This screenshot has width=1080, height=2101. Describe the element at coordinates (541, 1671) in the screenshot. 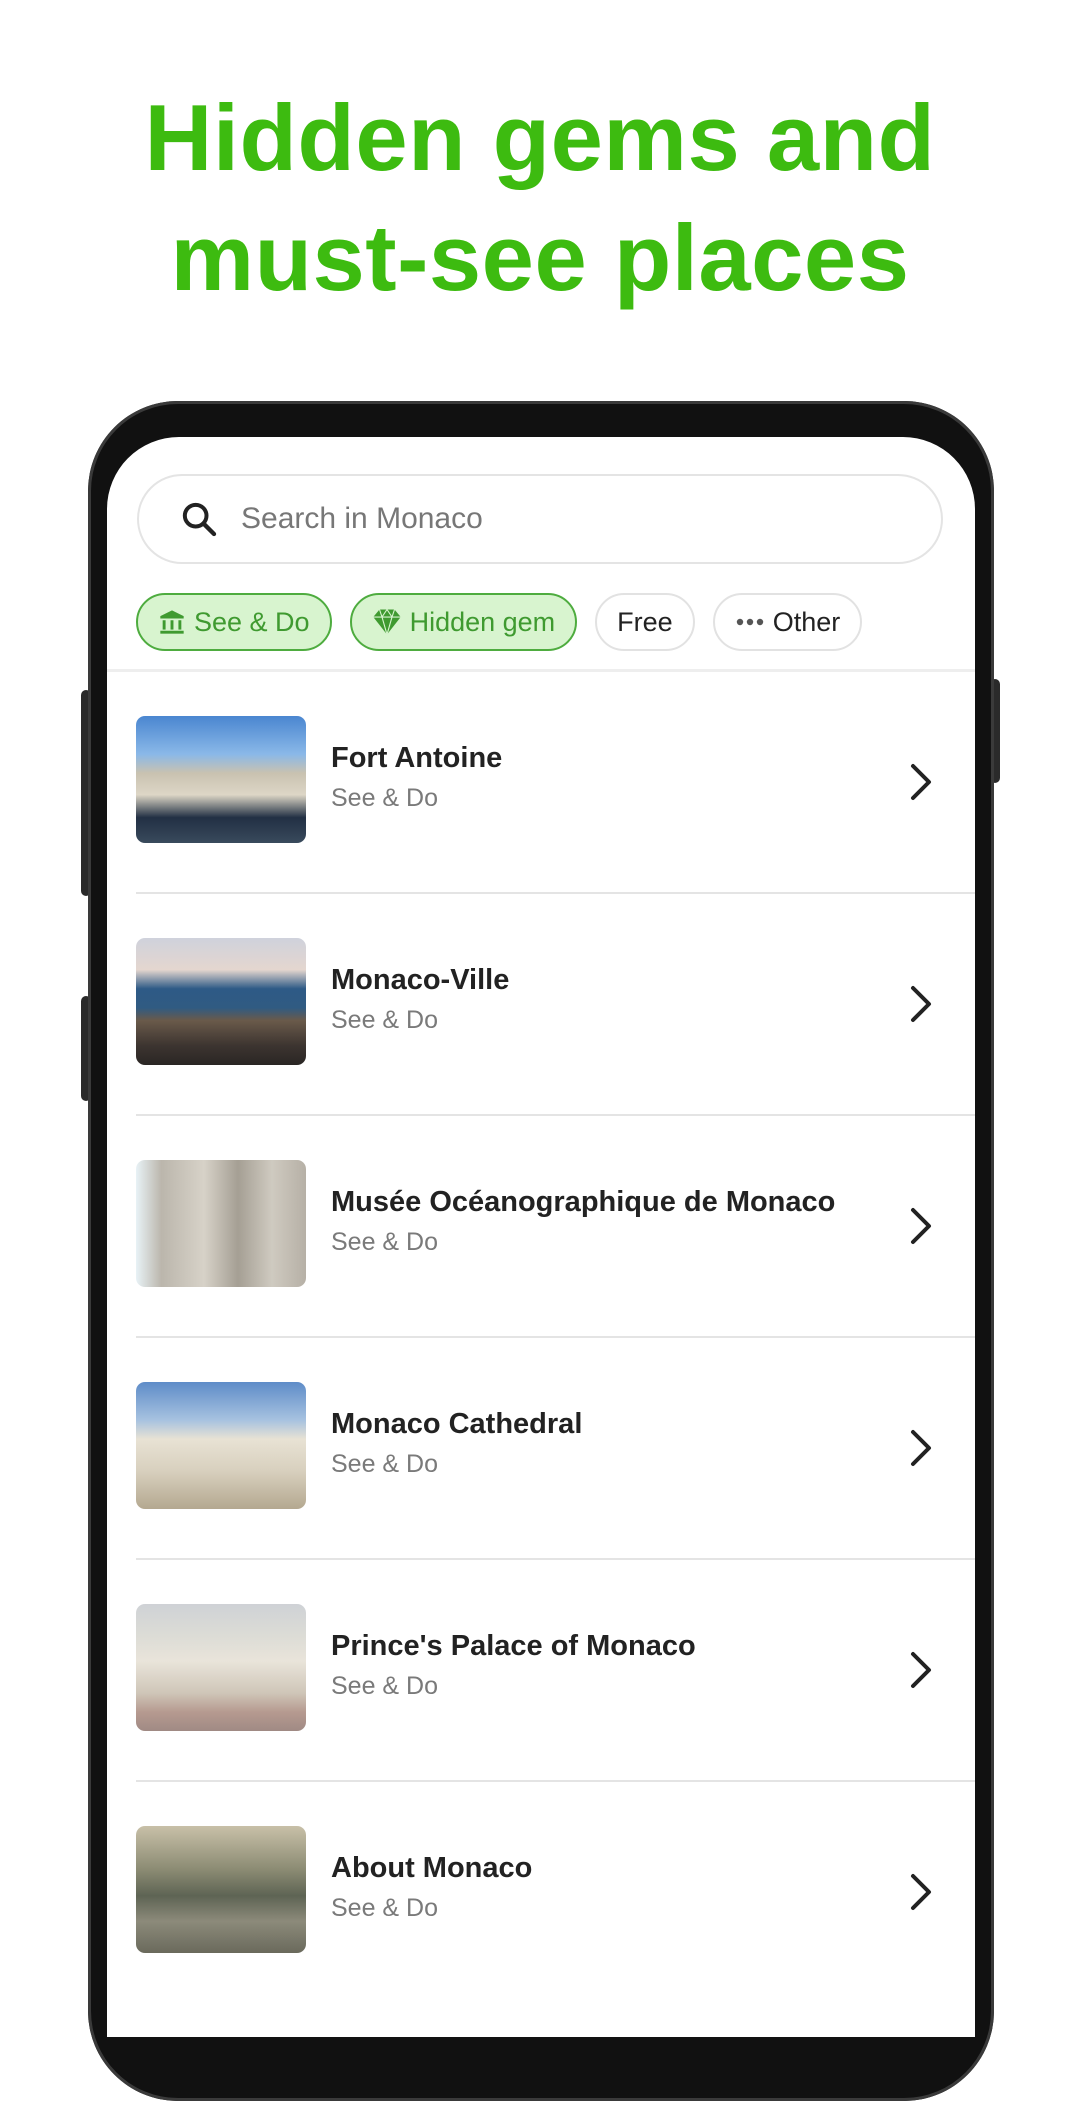

I see `list-item: Prince's Palace of Monaco See & Do` at that location.